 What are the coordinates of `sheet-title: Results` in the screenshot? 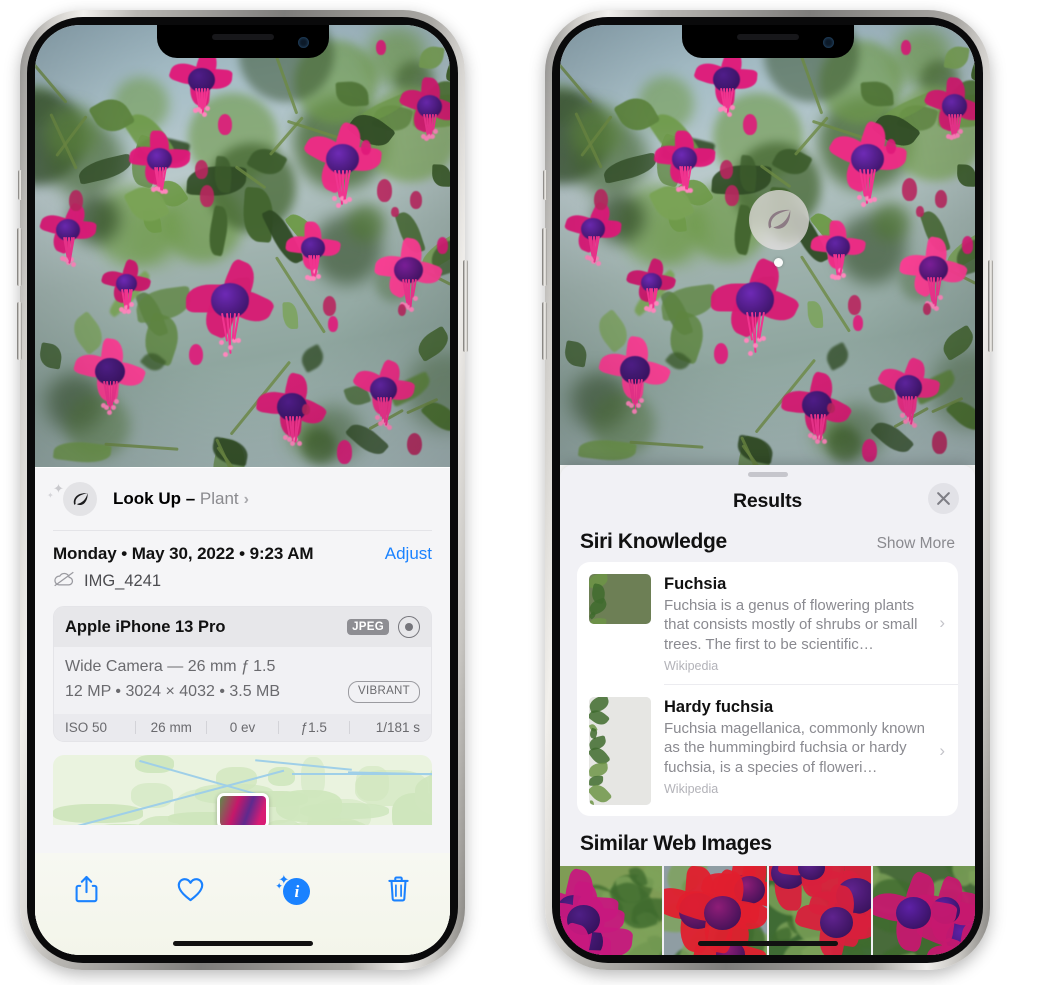 It's located at (767, 500).